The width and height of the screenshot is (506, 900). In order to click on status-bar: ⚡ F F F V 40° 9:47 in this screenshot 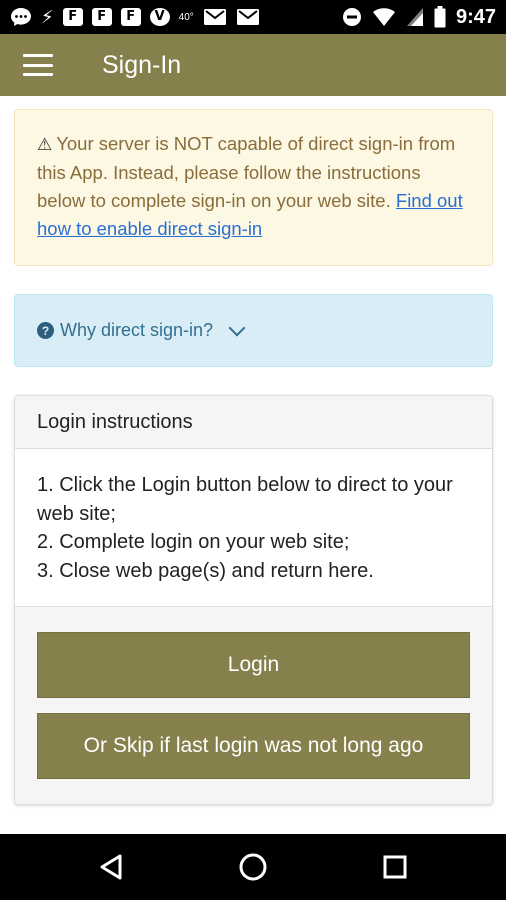, I will do `click(253, 17)`.